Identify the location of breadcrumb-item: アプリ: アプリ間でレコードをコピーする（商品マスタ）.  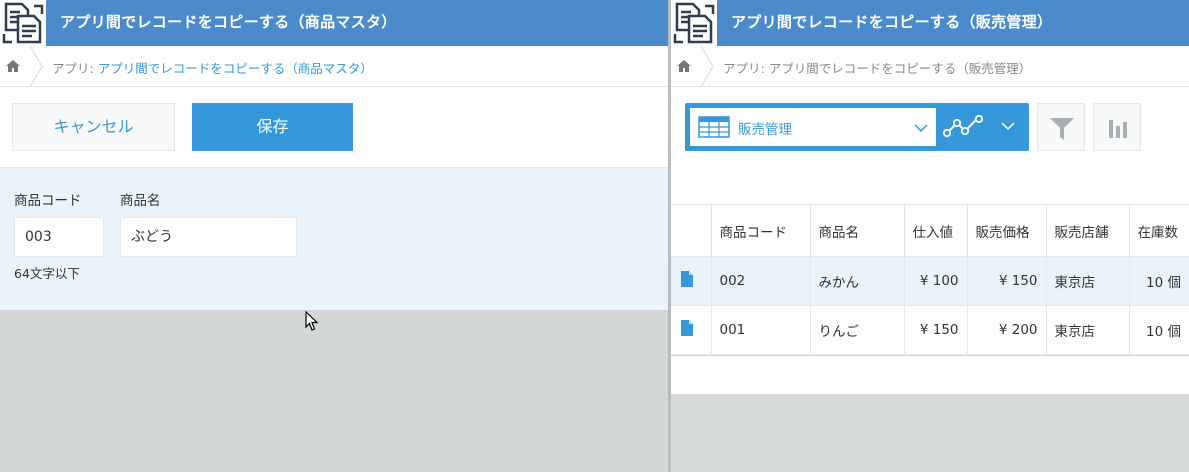
(212, 67).